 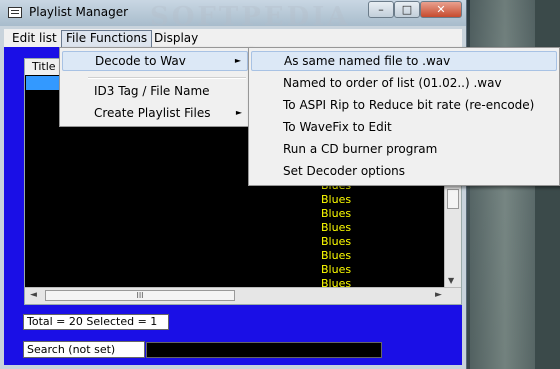 What do you see at coordinates (441, 9) in the screenshot?
I see `close-button: ✕` at bounding box center [441, 9].